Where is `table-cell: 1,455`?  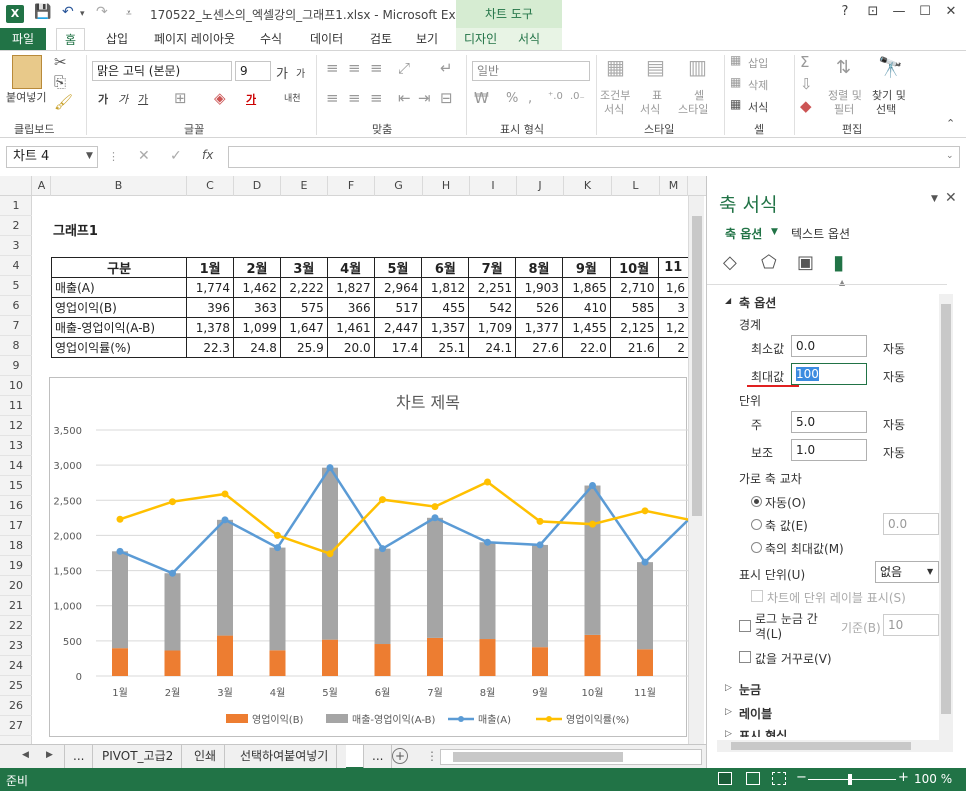
table-cell: 1,455 is located at coordinates (586, 327).